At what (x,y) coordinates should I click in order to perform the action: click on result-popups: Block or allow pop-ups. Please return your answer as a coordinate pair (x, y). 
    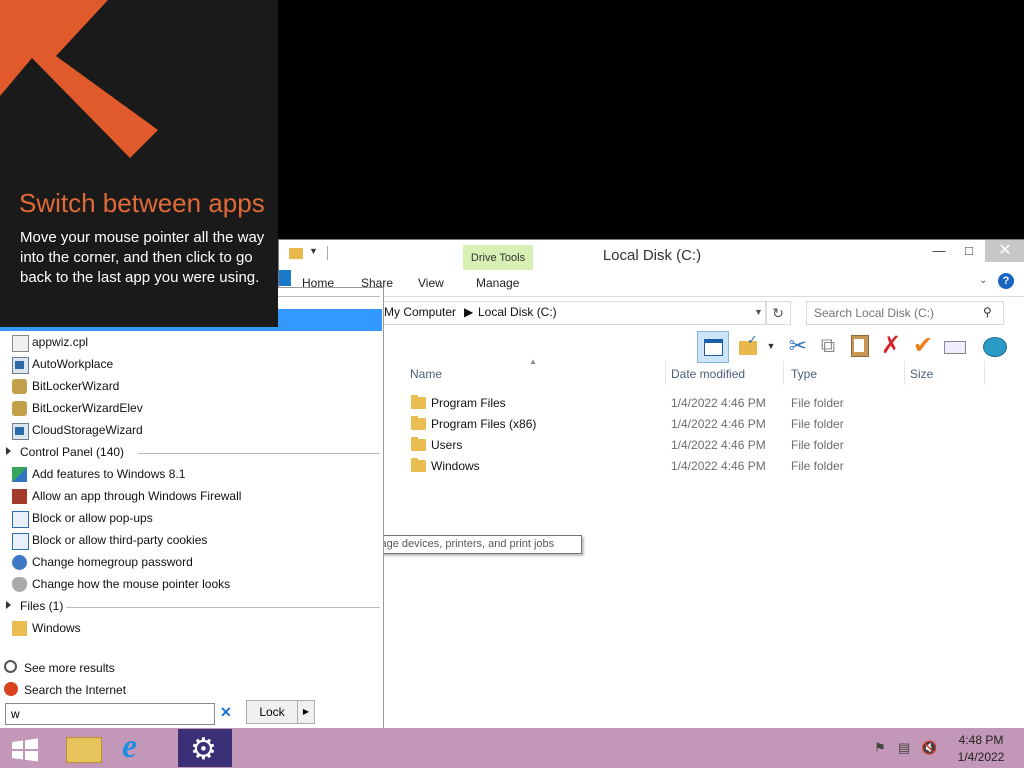
    Looking at the image, I should click on (192, 519).